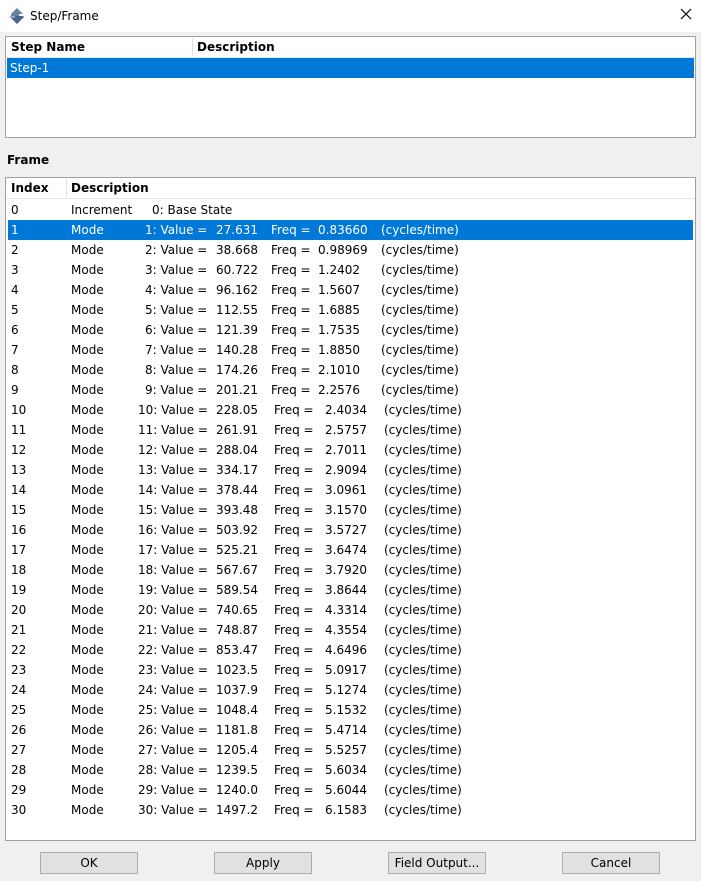 Image resolution: width=701 pixels, height=881 pixels. Describe the element at coordinates (15, 330) in the screenshot. I see `frame-index-cell: 6` at that location.